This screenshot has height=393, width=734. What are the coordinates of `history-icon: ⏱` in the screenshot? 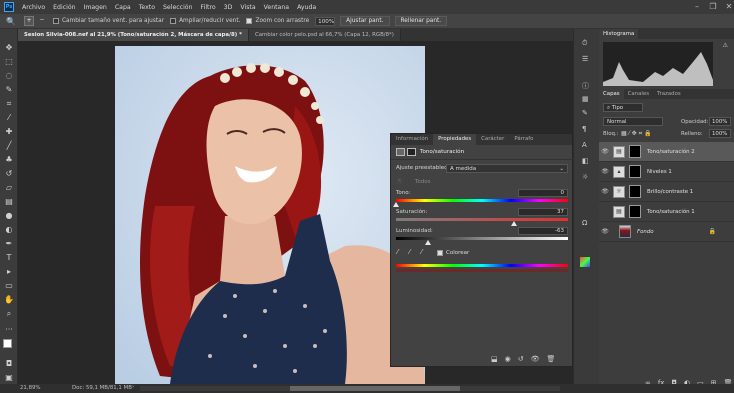 It's located at (584, 43).